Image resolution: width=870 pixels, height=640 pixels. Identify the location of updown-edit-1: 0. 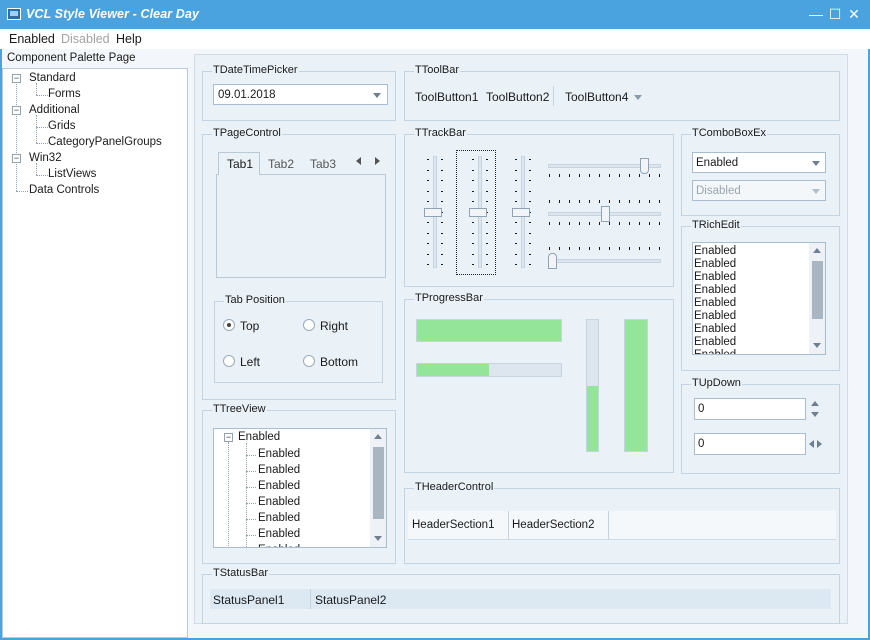
(750, 409).